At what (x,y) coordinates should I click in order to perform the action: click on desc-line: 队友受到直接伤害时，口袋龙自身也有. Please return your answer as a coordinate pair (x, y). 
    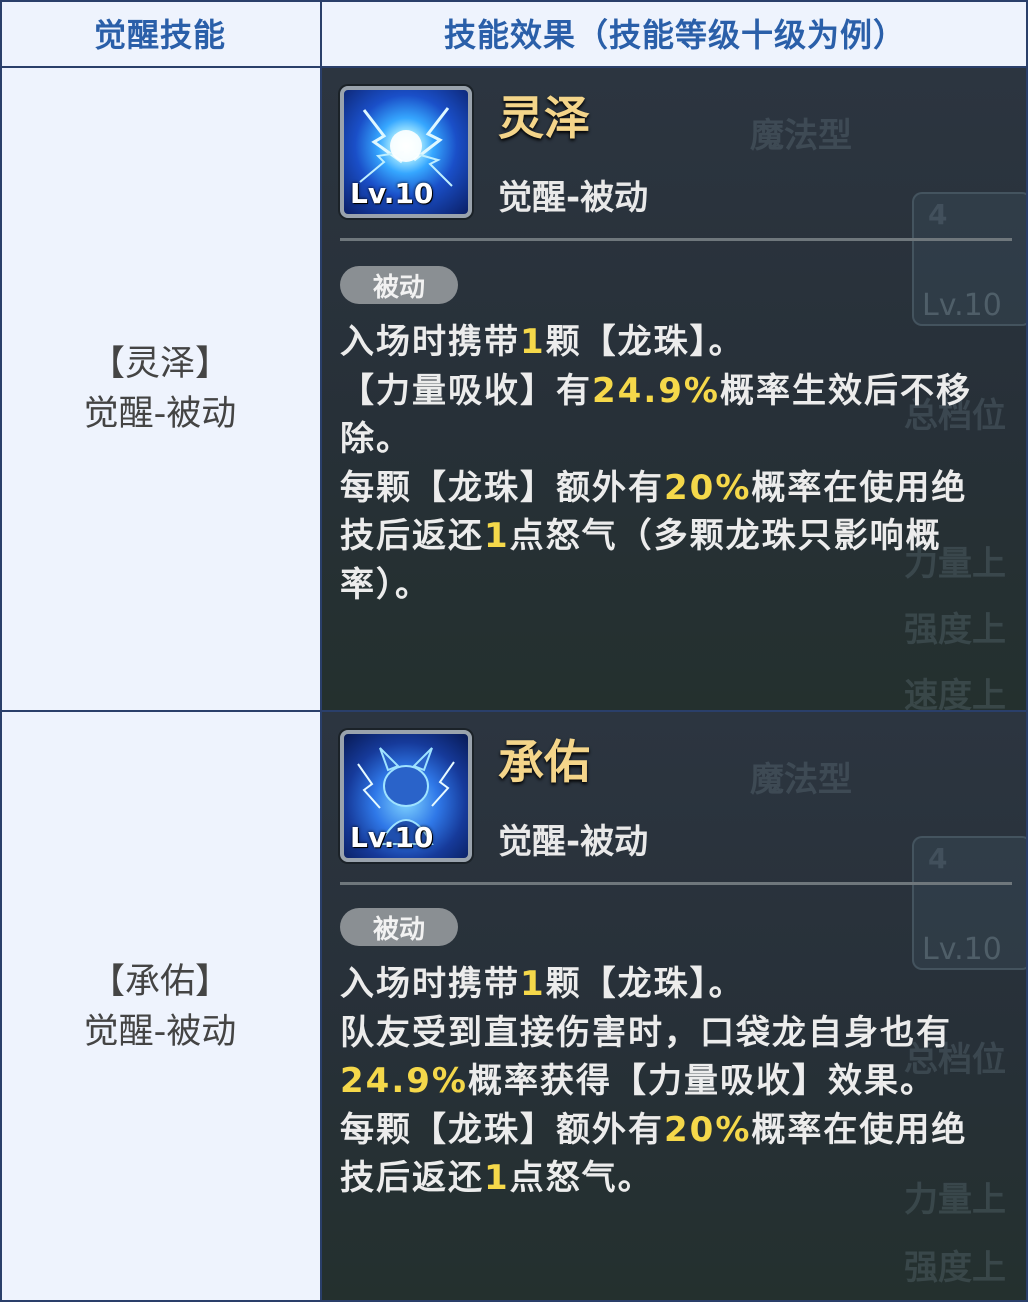
    Looking at the image, I should click on (674, 1033).